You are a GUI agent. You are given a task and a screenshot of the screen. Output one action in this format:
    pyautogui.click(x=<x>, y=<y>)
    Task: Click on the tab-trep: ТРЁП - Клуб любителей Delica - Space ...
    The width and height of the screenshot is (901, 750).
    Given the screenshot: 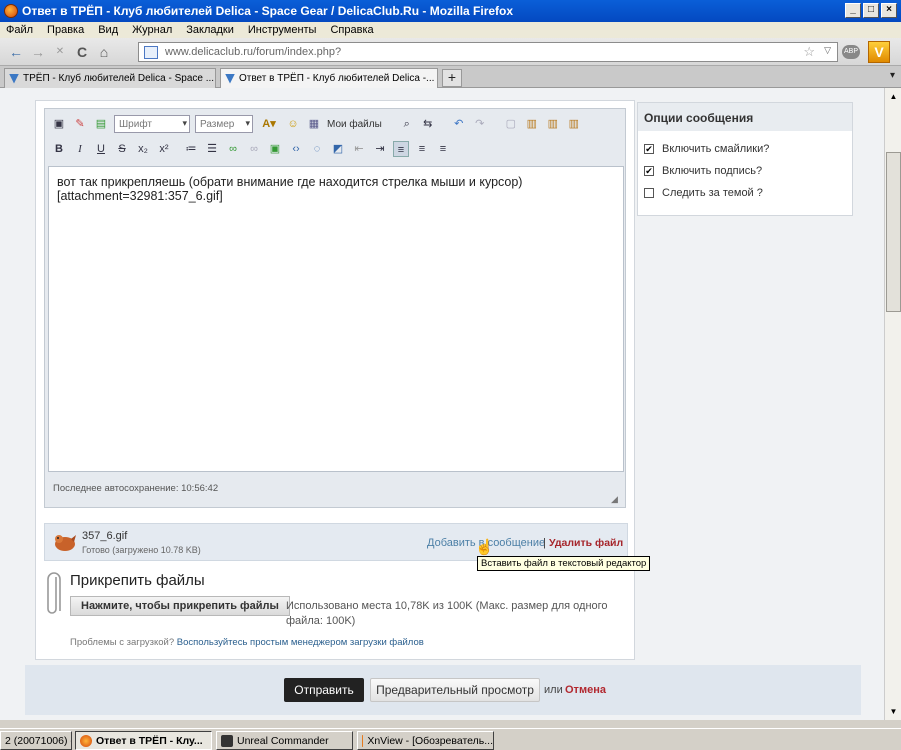 What is the action you would take?
    pyautogui.click(x=110, y=78)
    